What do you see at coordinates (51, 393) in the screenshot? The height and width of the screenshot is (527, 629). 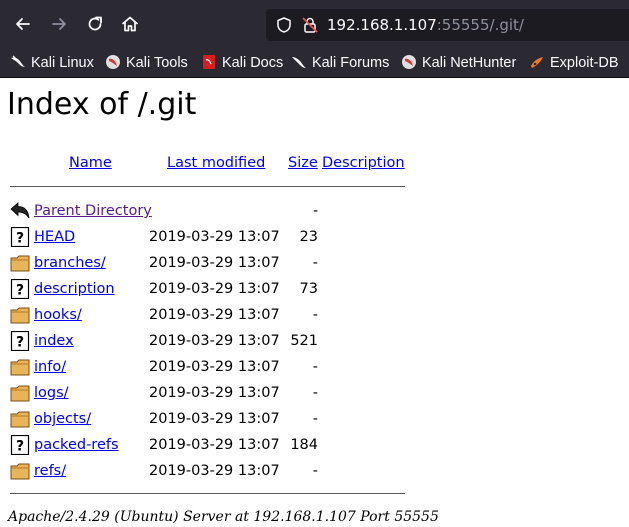 I see `file-link: logs/` at bounding box center [51, 393].